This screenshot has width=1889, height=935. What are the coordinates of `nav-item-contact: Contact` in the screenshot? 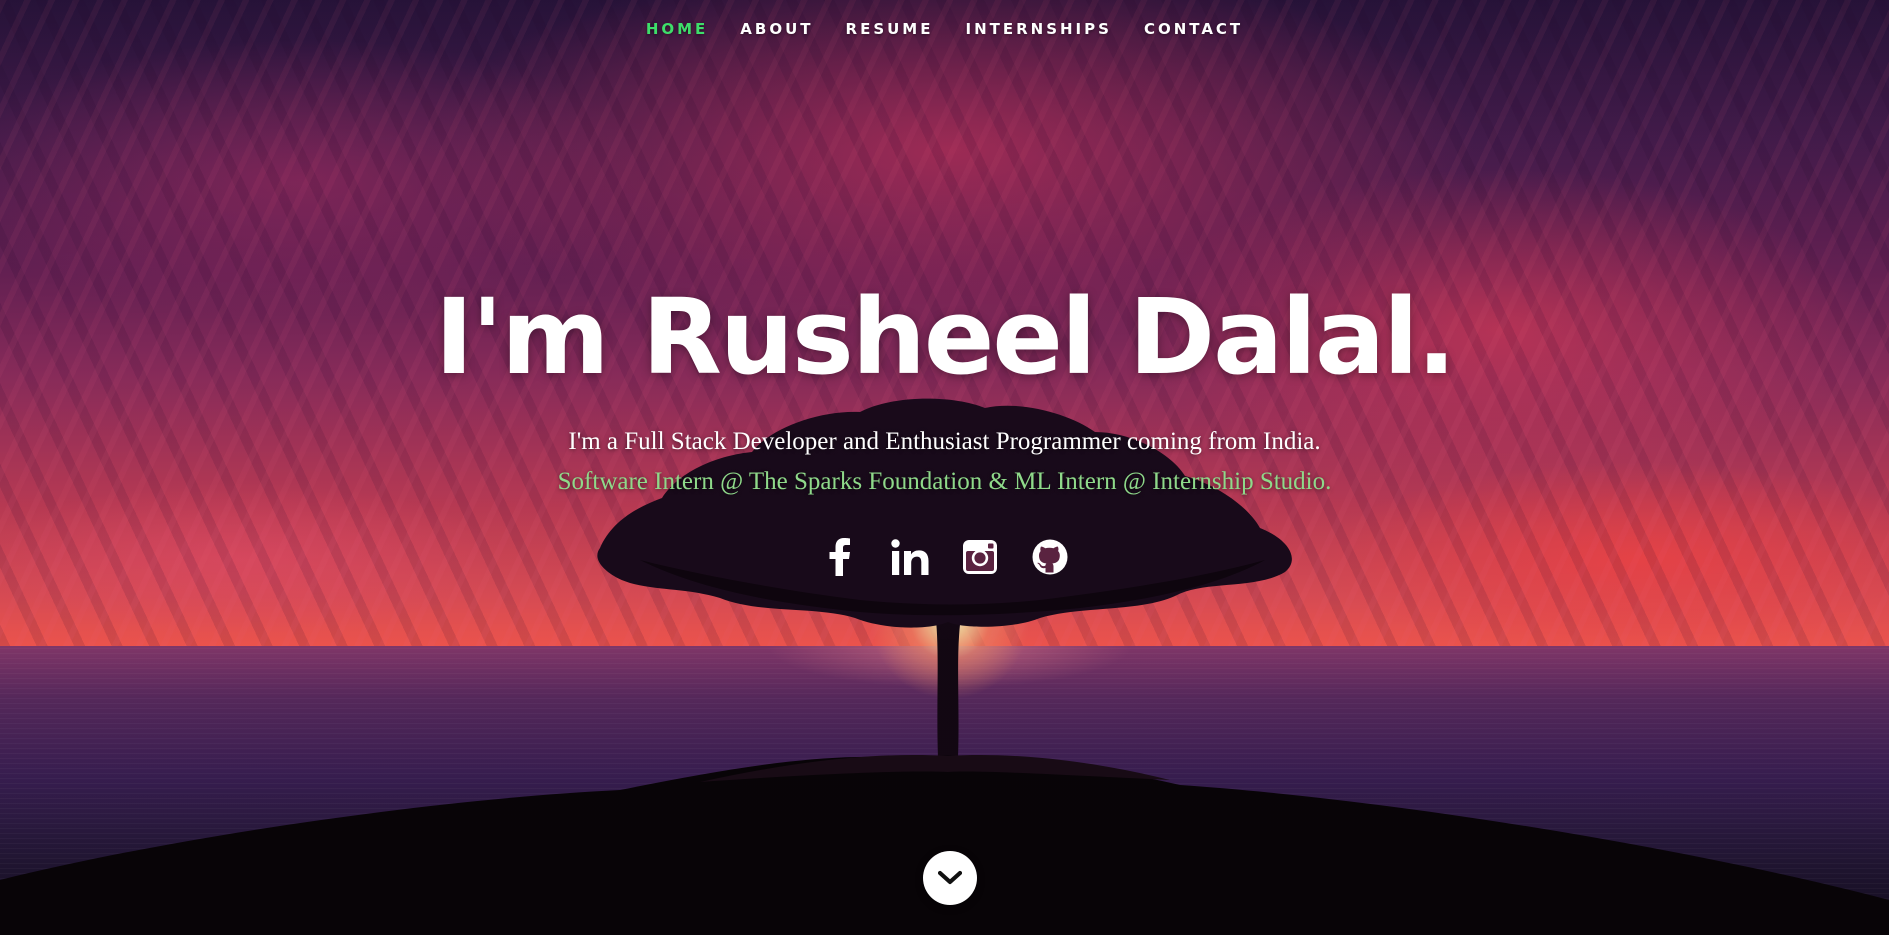 It's located at (1193, 29).